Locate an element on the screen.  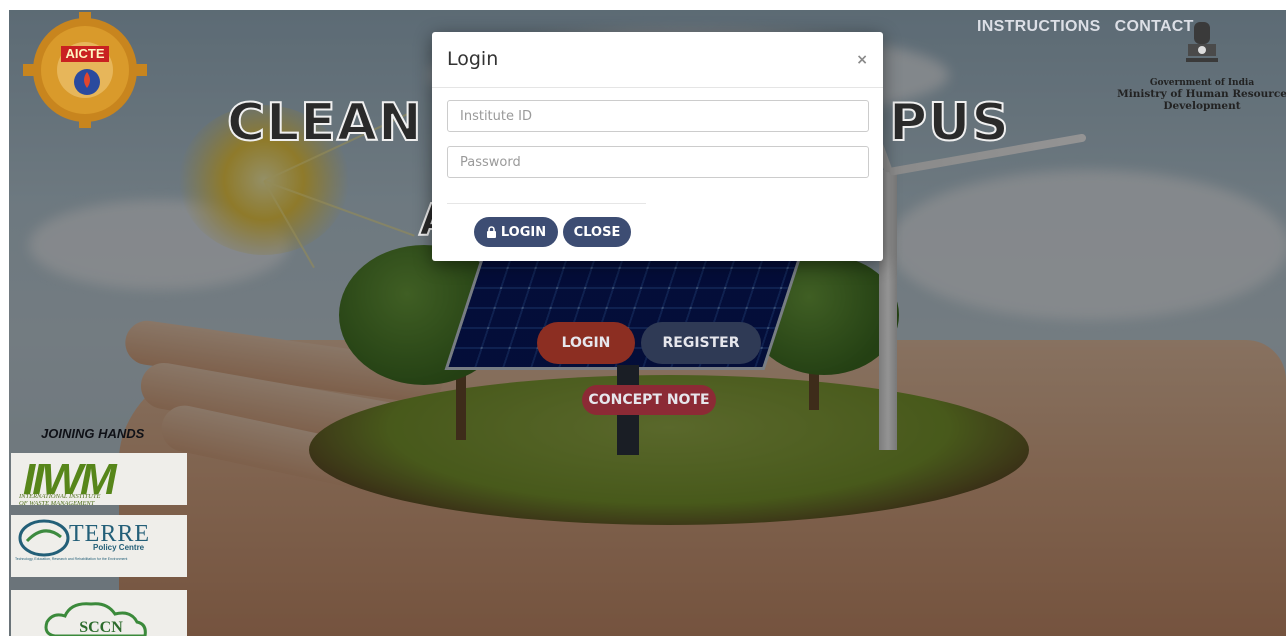
institute-id-input is located at coordinates (658, 116).